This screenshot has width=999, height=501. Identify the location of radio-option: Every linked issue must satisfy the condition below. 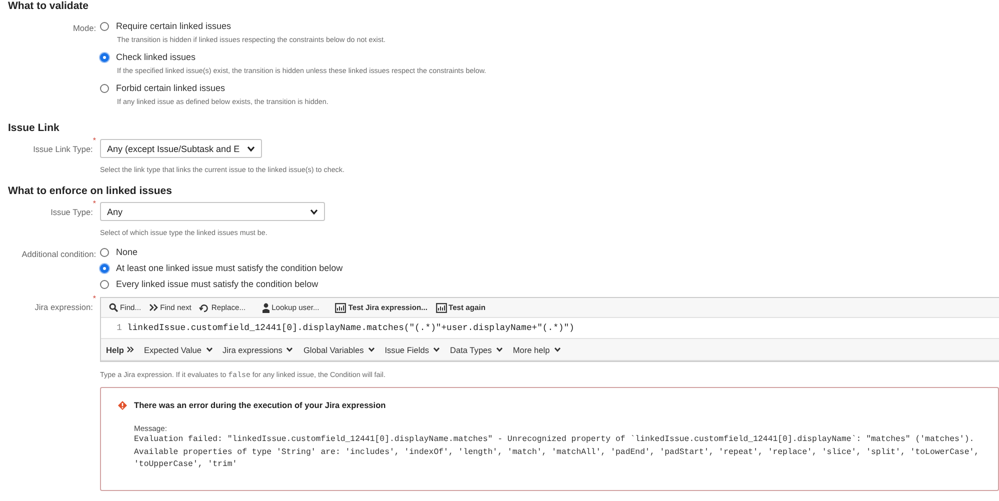
(209, 284).